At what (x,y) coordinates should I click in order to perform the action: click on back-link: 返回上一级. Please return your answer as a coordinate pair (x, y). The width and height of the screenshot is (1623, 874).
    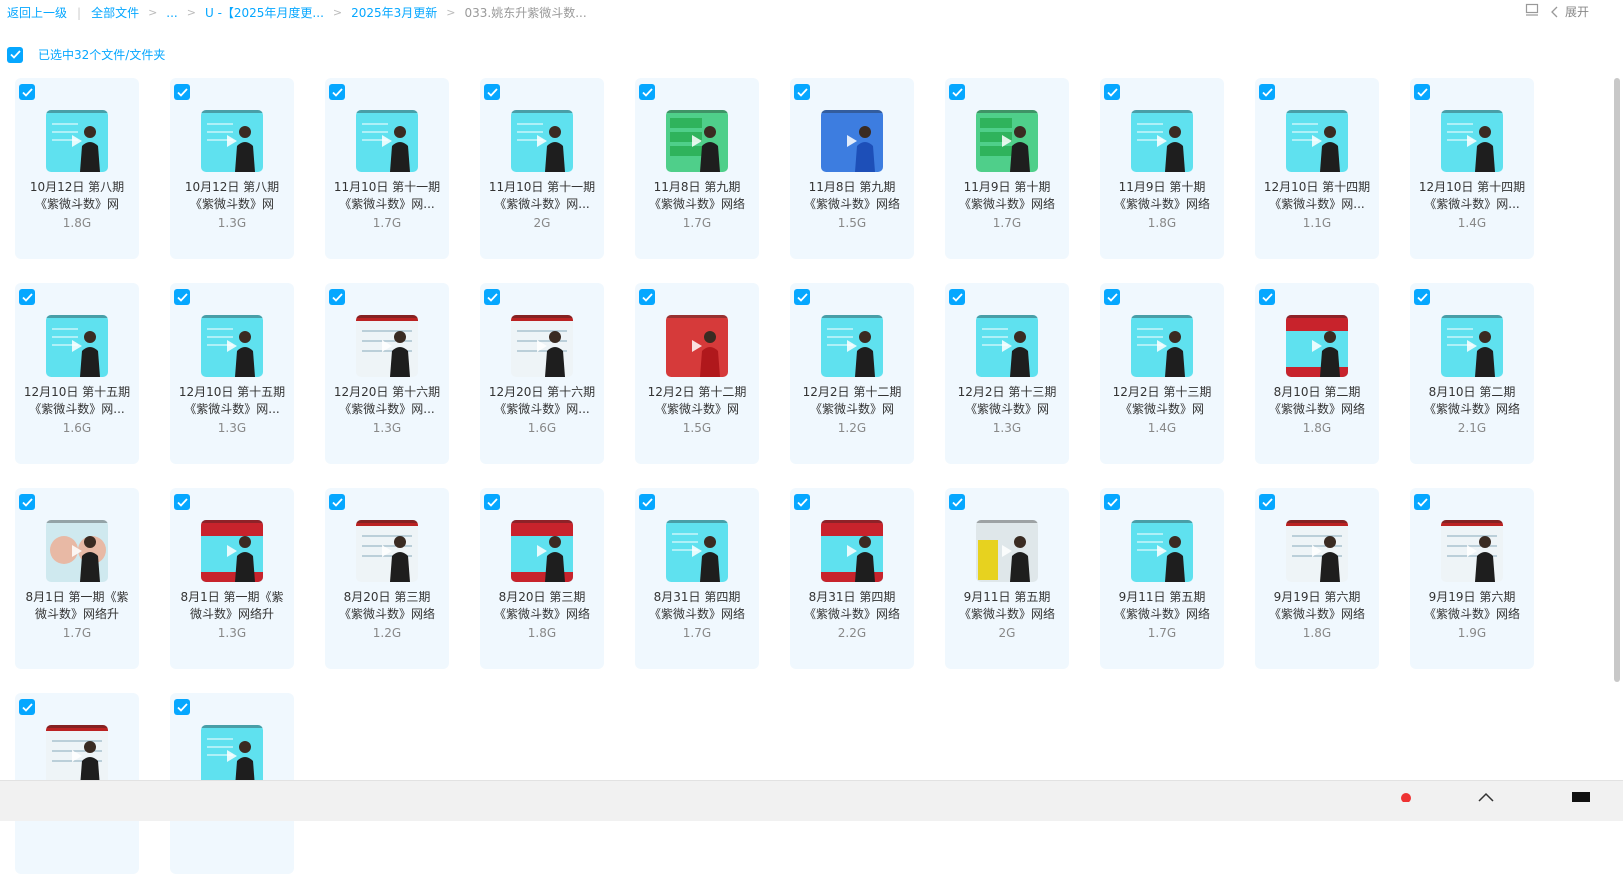
    Looking at the image, I should click on (37, 12).